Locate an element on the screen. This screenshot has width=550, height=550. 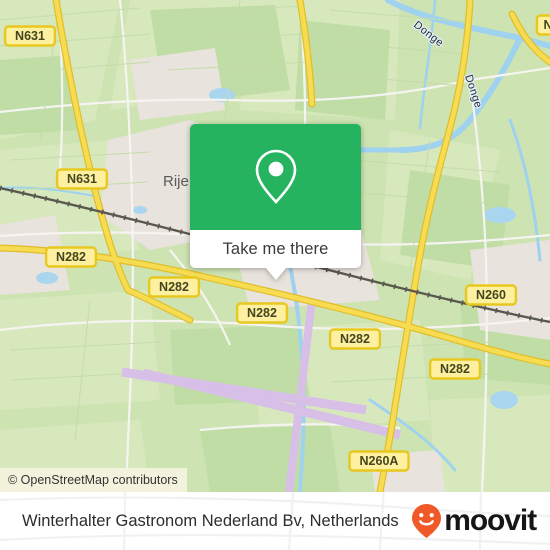
place-label-rijen: Rije is located at coordinates (176, 181).